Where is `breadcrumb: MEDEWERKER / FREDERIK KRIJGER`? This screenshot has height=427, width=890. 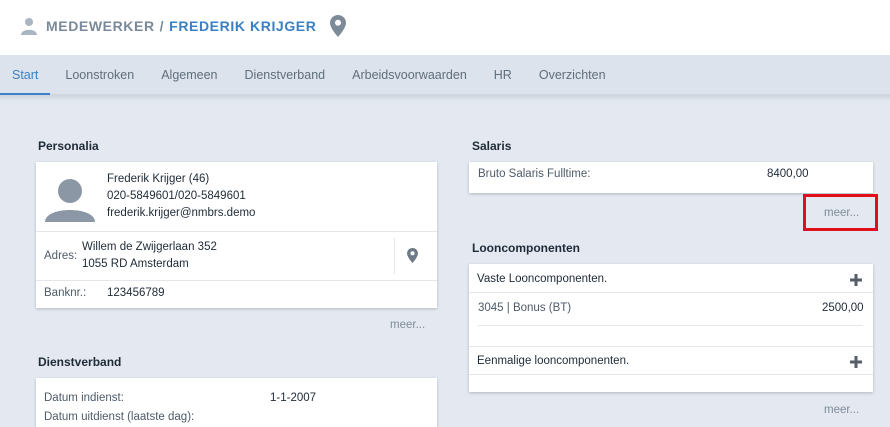 breadcrumb: MEDEWERKER / FREDERIK KRIJGER is located at coordinates (183, 26).